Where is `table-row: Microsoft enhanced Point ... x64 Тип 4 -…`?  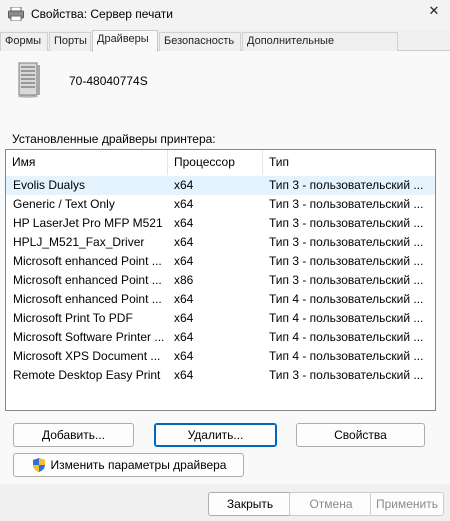
table-row: Microsoft enhanced Point ... x64 Тип 4 -… is located at coordinates (220, 299).